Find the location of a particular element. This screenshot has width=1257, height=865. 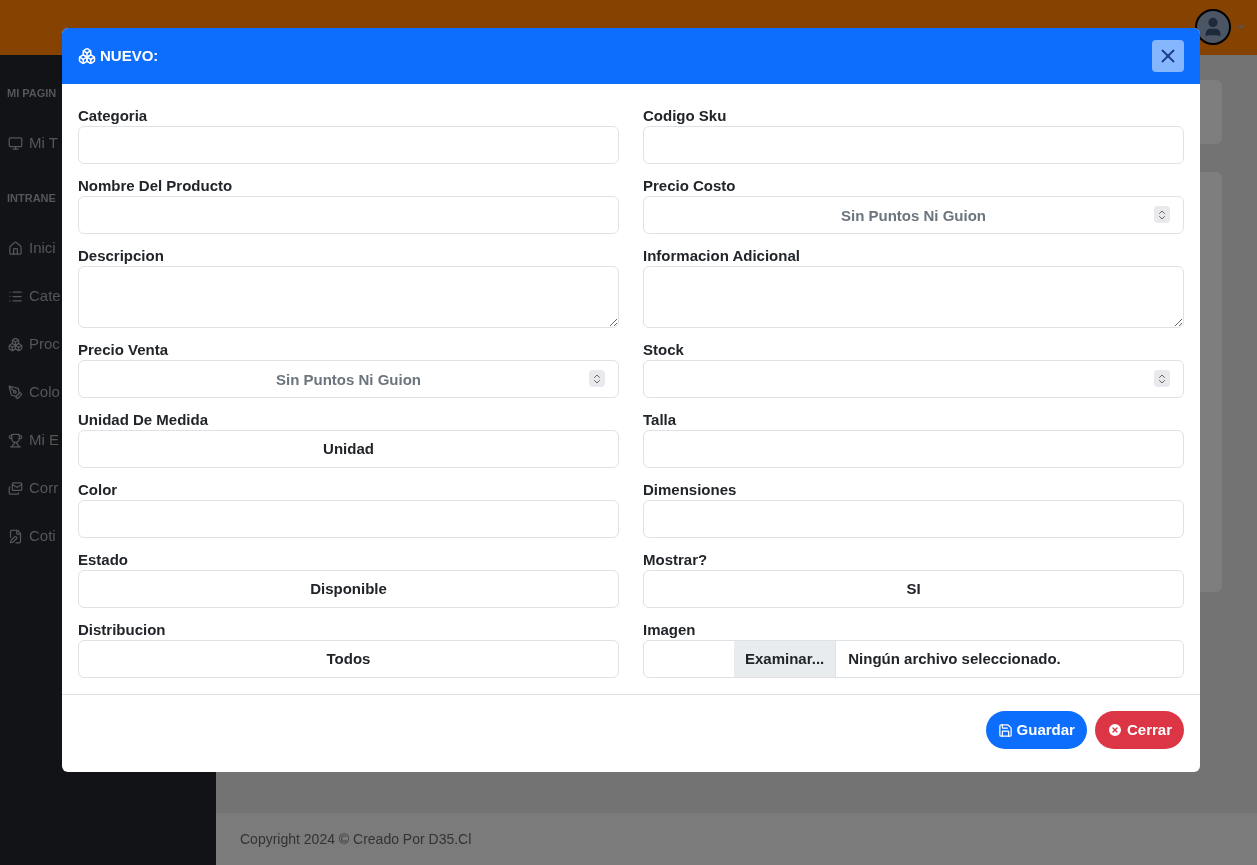

field-label: Distribucion is located at coordinates (122, 630).